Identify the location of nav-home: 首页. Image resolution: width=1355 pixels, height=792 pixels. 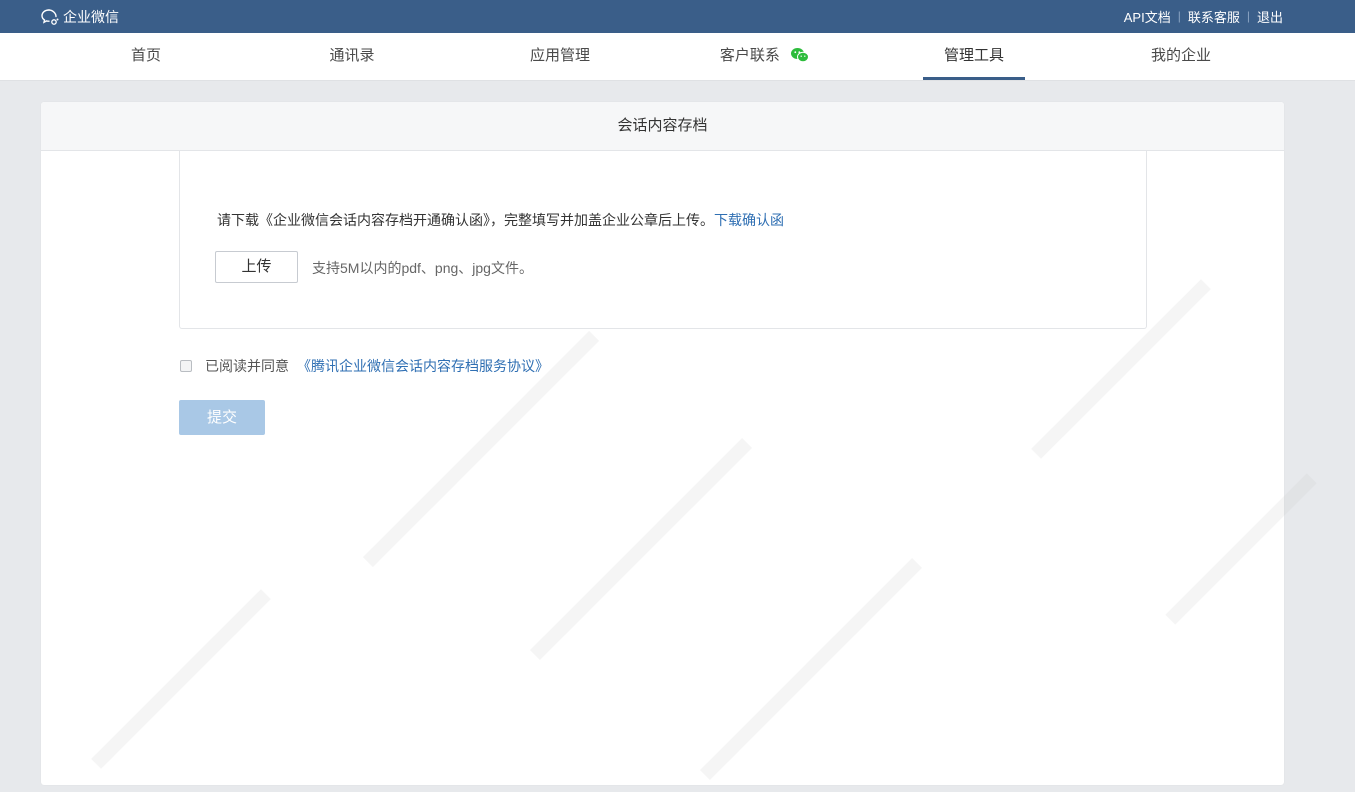
(146, 56).